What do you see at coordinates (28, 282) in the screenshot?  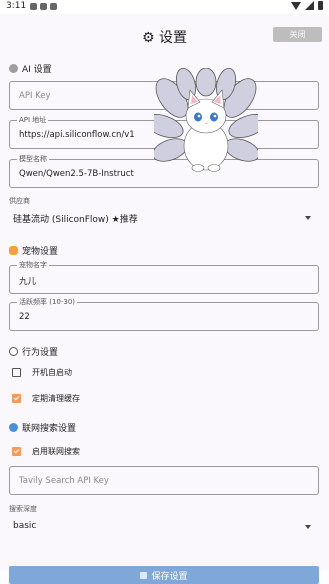 I see `pet-name-value: 九儿` at bounding box center [28, 282].